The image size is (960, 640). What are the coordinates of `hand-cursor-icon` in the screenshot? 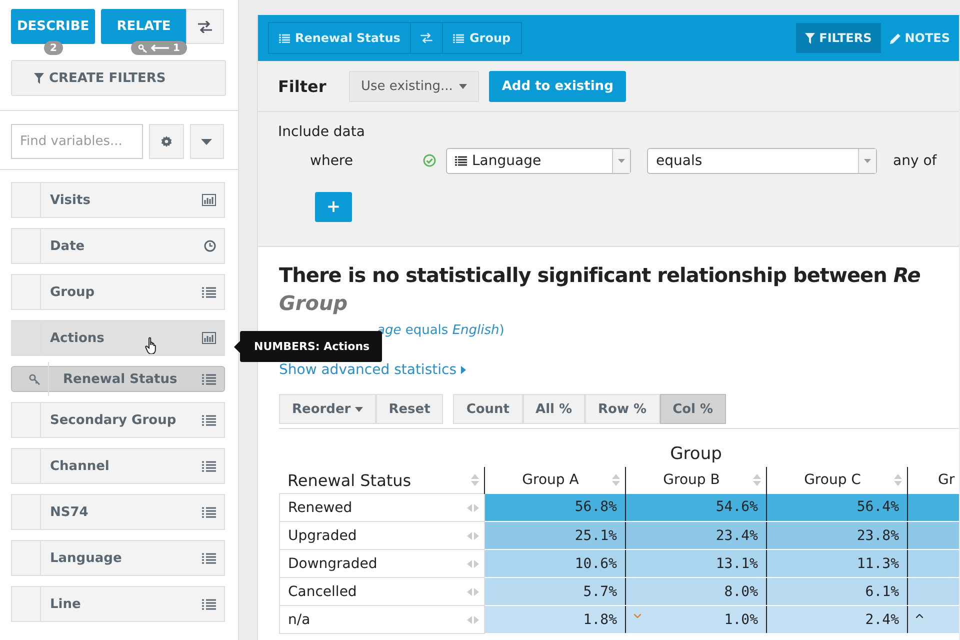 It's located at (152, 345).